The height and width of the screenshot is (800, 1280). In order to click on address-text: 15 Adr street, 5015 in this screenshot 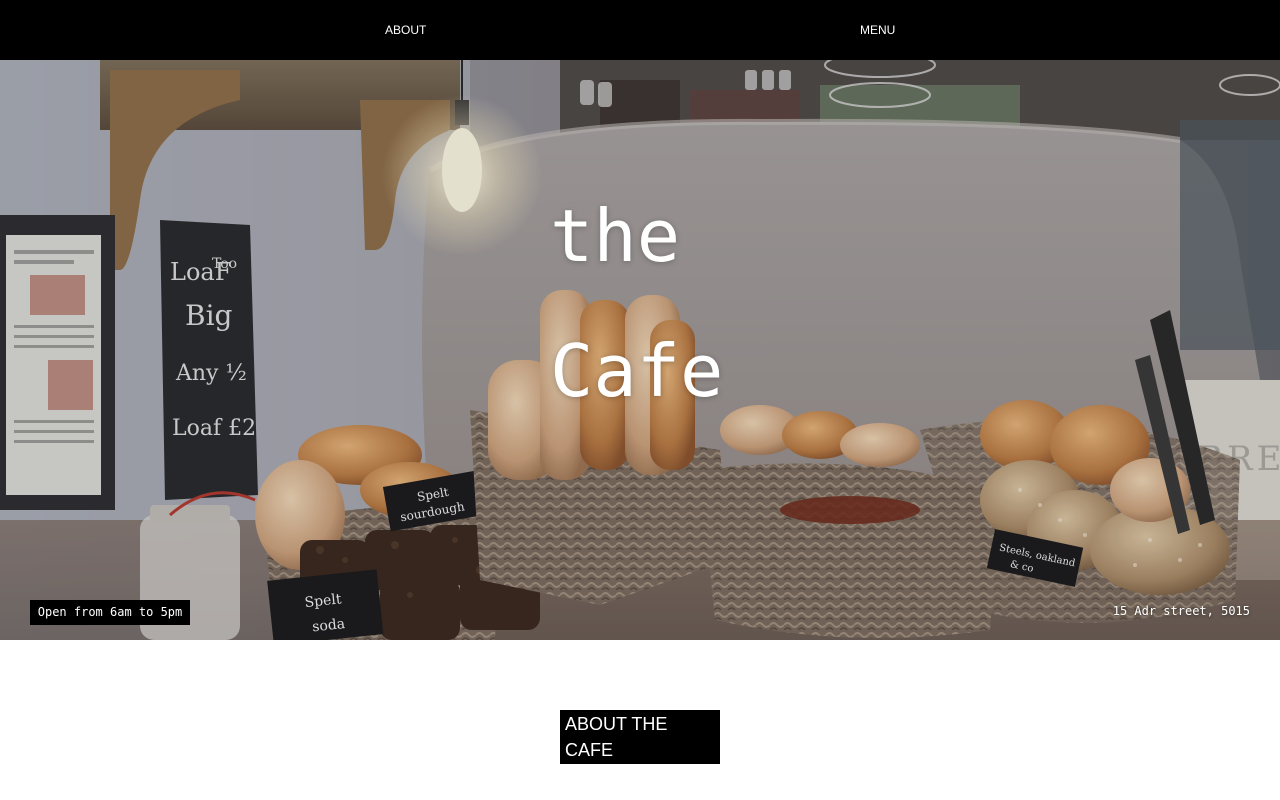, I will do `click(1181, 611)`.